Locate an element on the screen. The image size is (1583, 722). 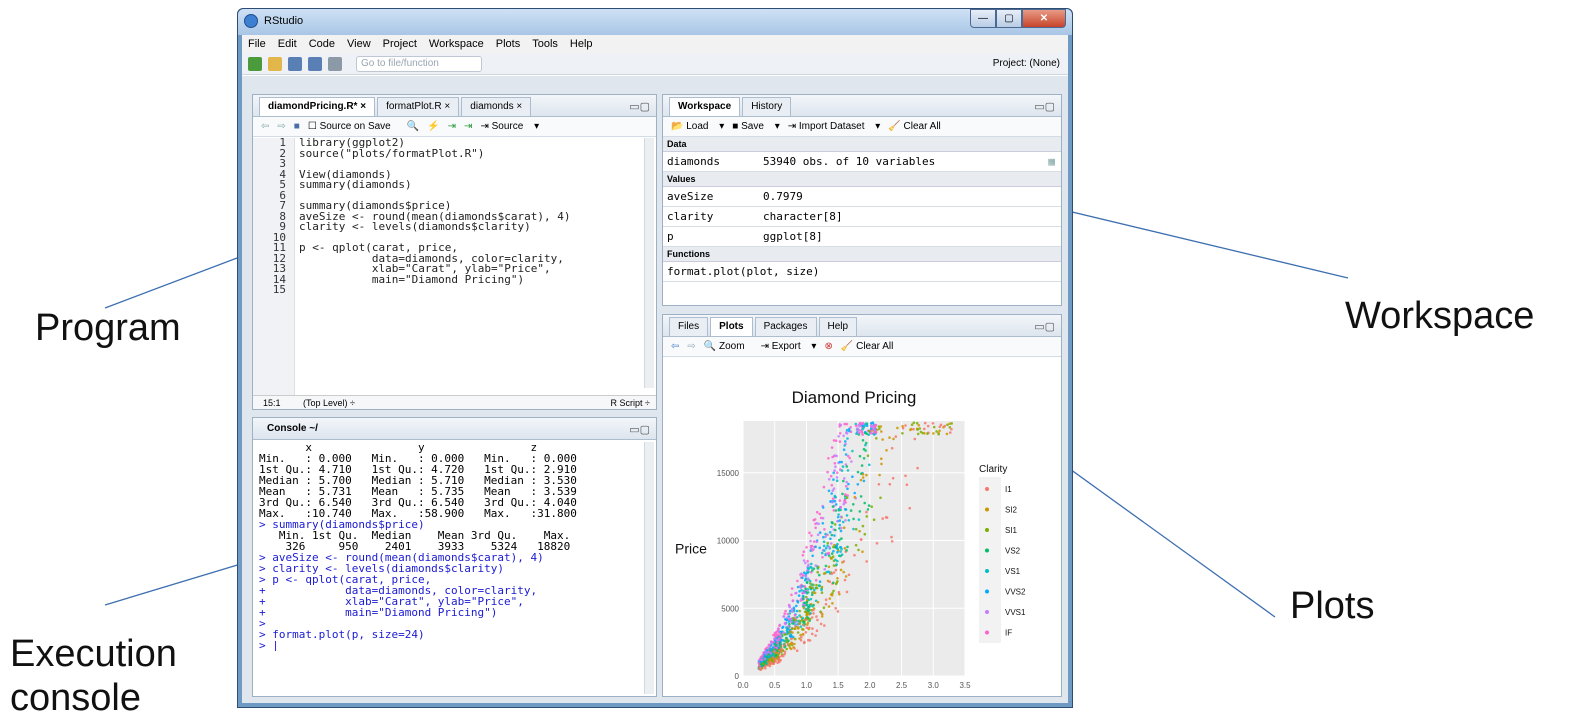
workspace-row: aveSize 0.7979 is located at coordinates (862, 197).